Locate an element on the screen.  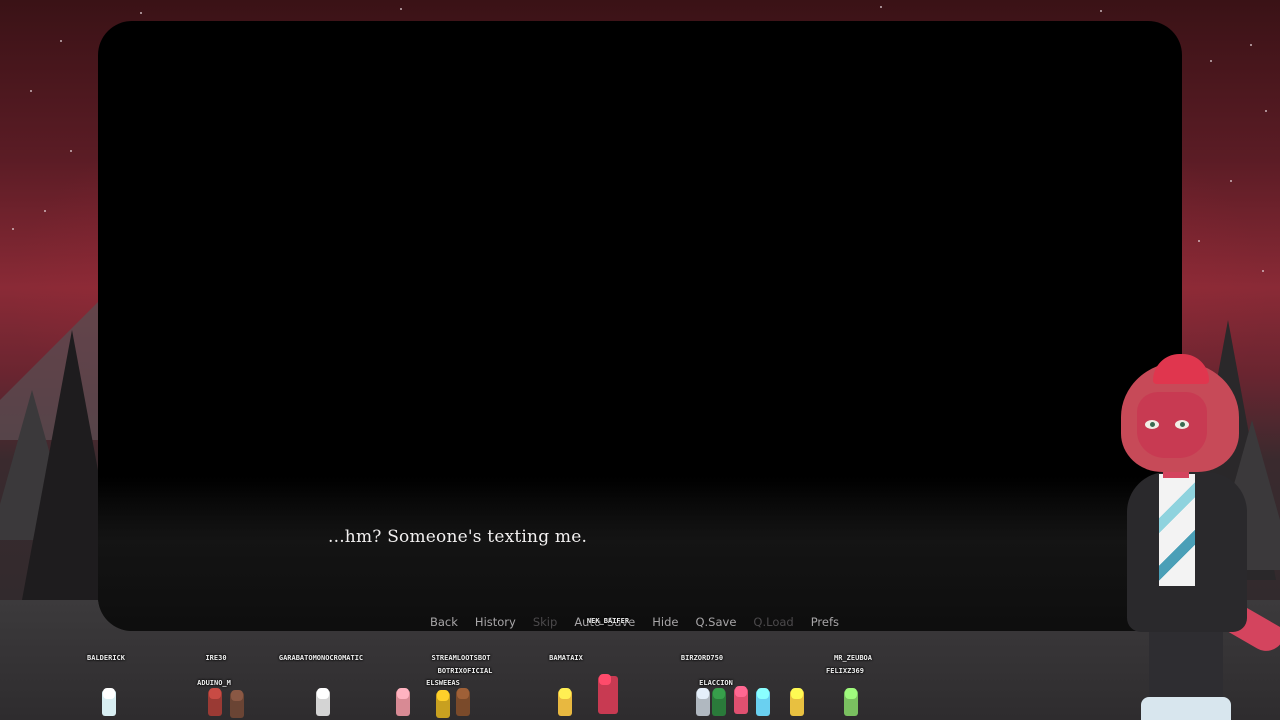
dialogue-text: ...hm? Someone's texting me. is located at coordinates (458, 537).